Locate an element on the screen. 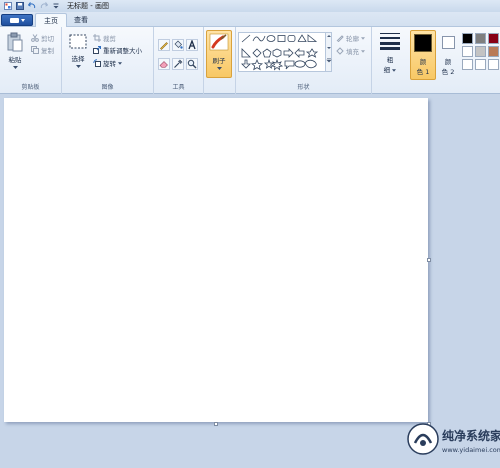 The height and width of the screenshot is (468, 500). watermark-logo-icon is located at coordinates (423, 439).